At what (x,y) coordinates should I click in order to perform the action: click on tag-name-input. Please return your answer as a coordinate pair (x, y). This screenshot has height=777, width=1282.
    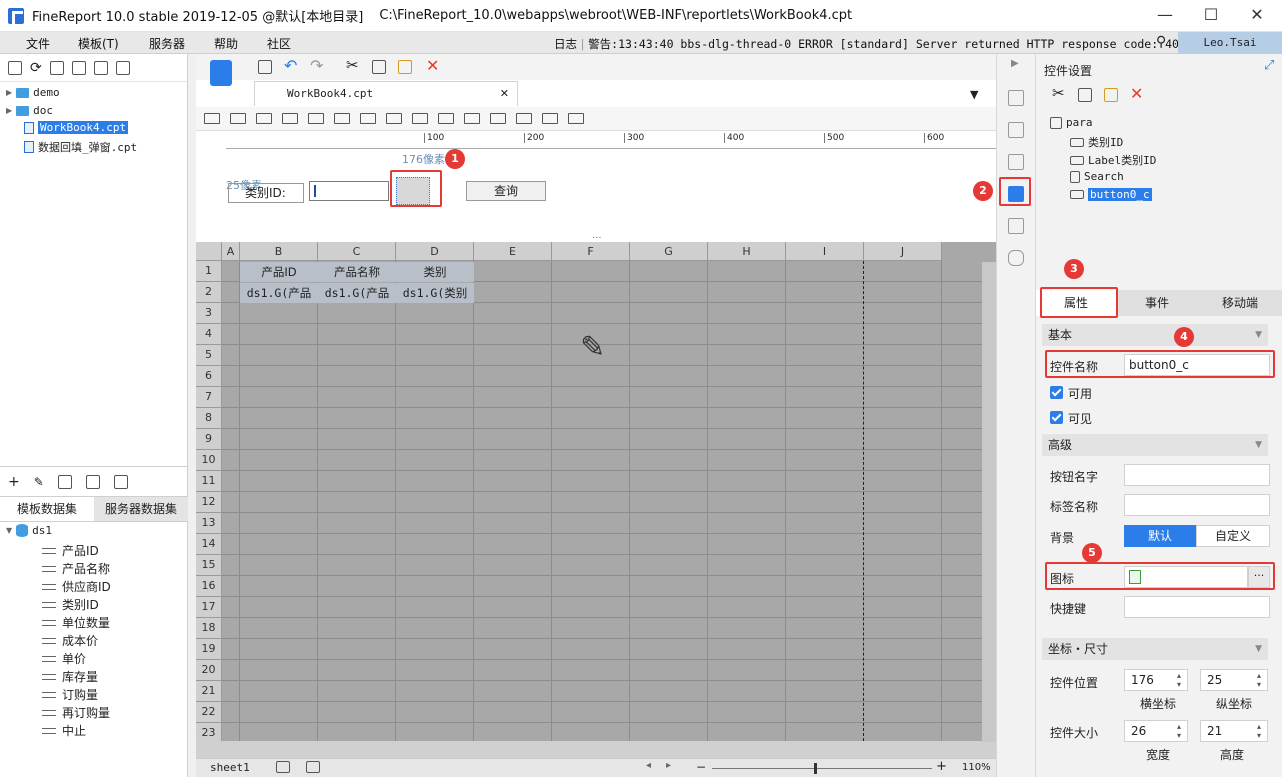
    Looking at the image, I should click on (1197, 505).